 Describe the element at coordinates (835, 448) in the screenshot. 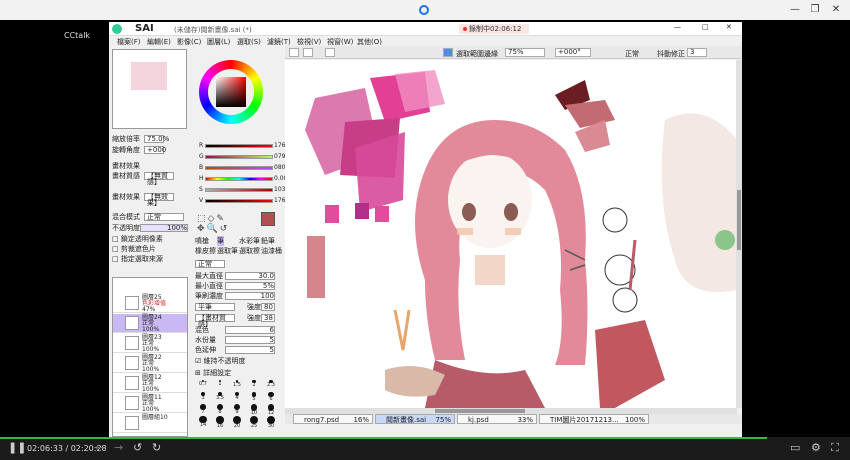

I see `fullscreen-icon: ⛶` at that location.